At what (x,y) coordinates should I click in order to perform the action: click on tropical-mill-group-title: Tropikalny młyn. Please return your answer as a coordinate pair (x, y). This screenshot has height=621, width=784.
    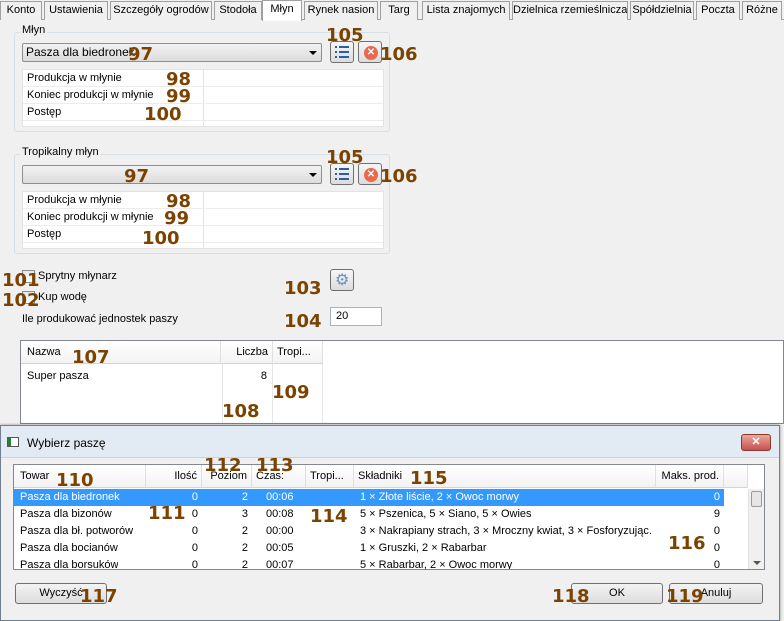
    Looking at the image, I should click on (60, 152).